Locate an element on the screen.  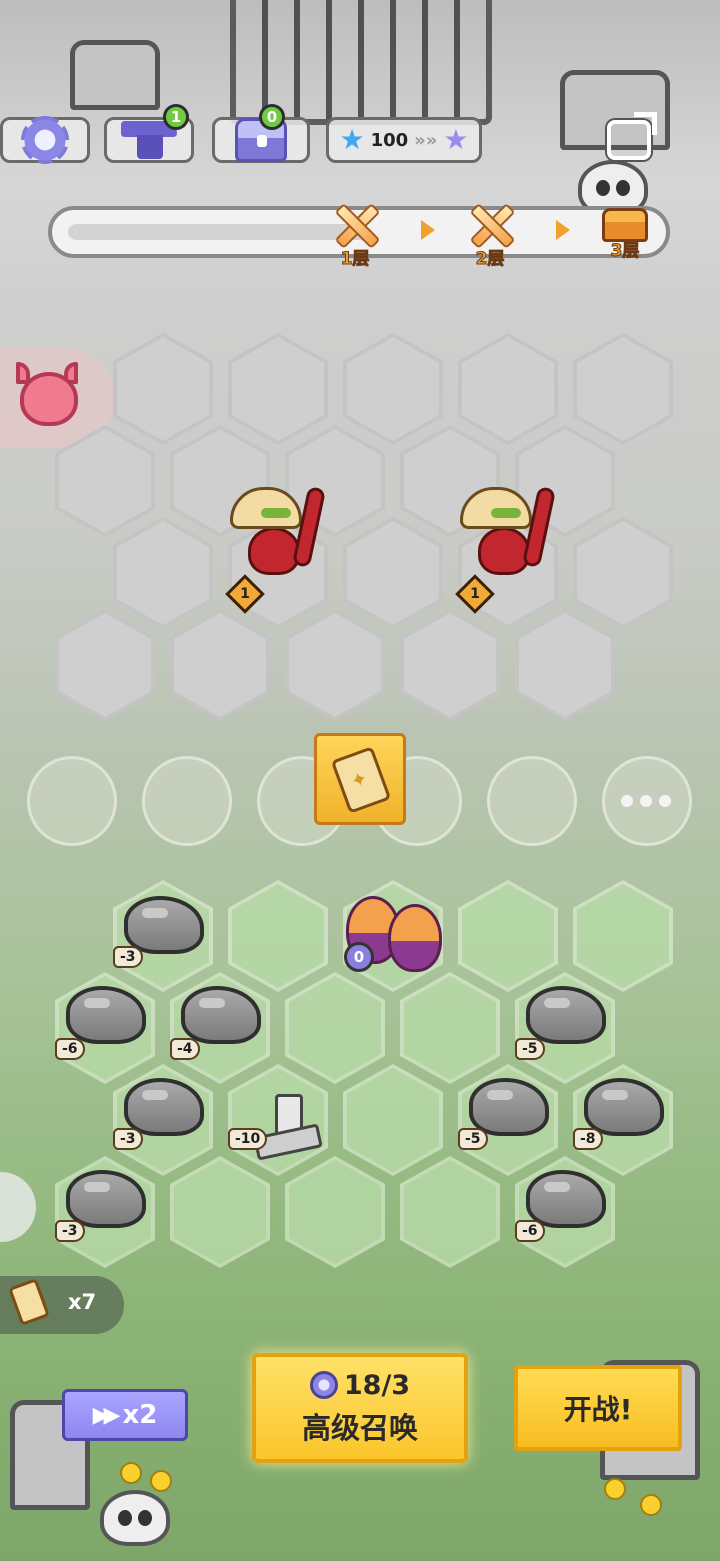
more-dots-icon is located at coordinates (646, 801).